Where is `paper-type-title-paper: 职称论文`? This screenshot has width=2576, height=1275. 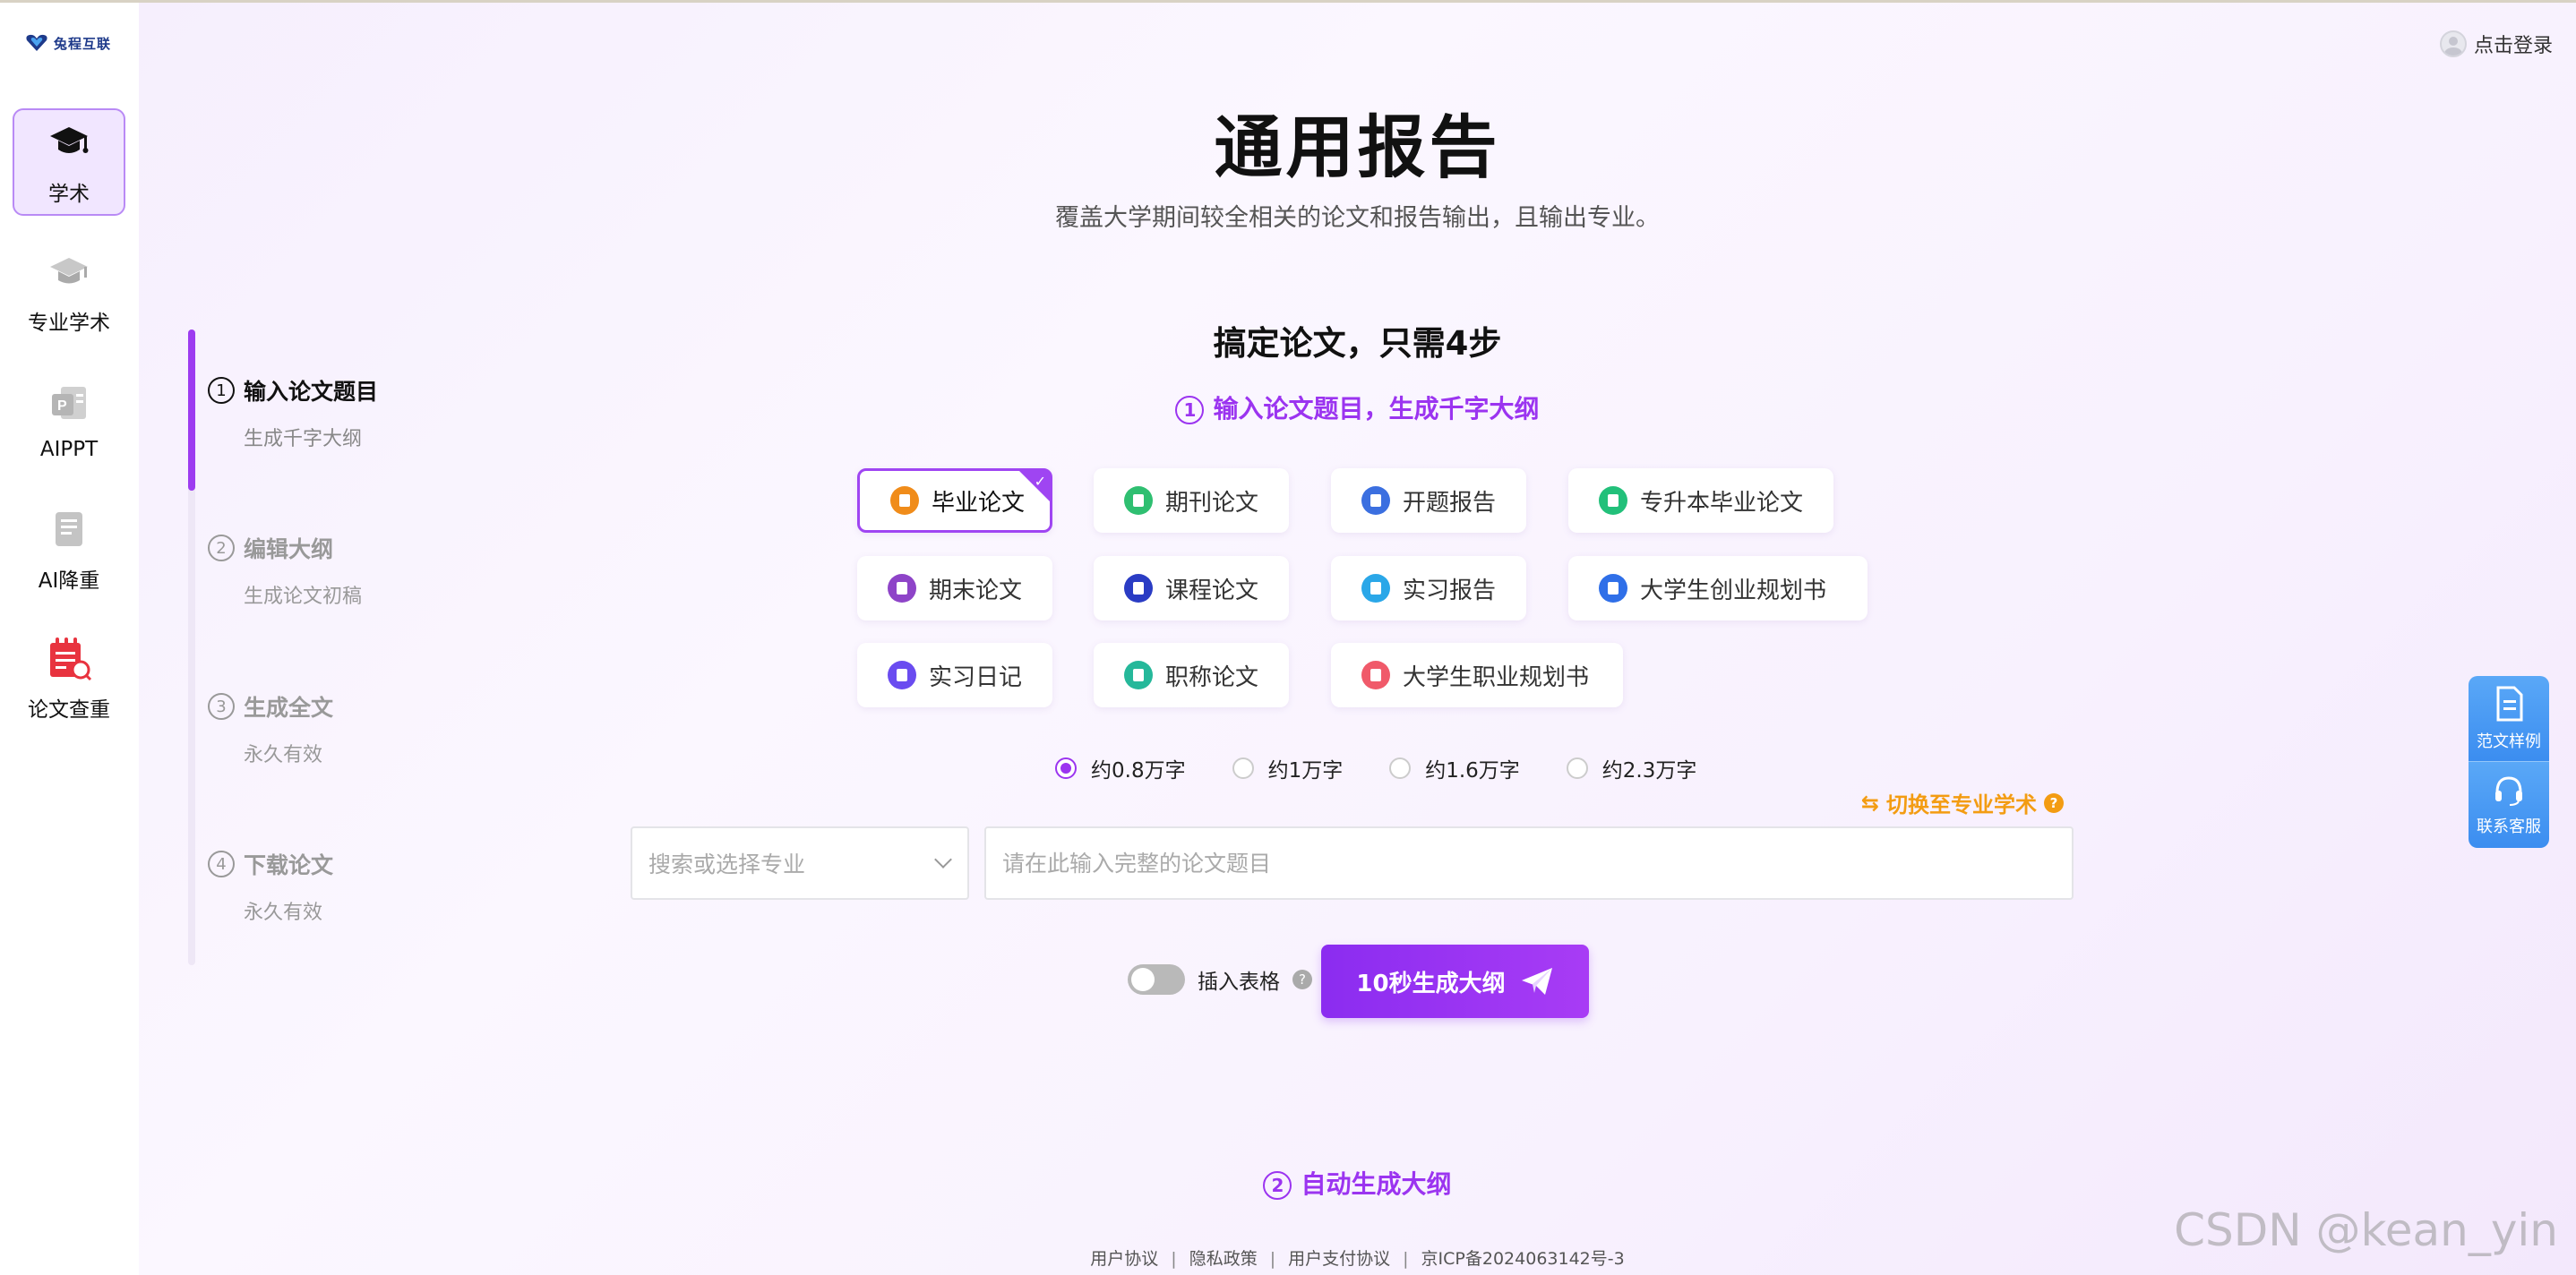
paper-type-title-paper: 职称论文 is located at coordinates (1191, 675).